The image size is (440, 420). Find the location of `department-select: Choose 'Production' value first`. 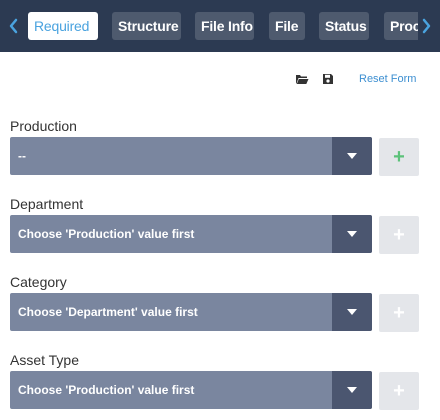

department-select: Choose 'Production' value first is located at coordinates (191, 234).